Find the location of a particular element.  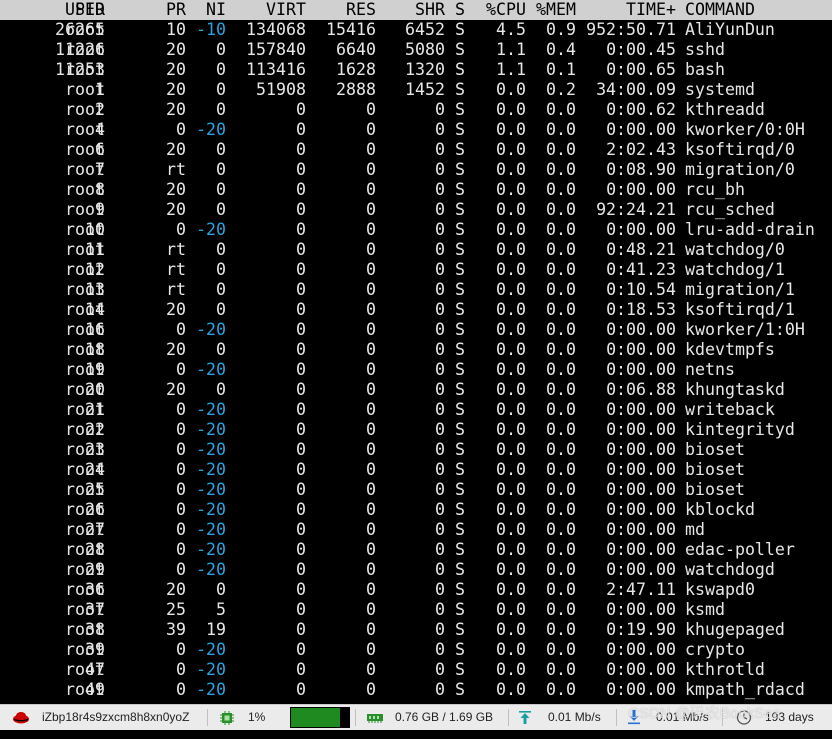

process-row: 11 root rt 0 0 0 0 S 0.0 0.0 0:48.21 watchdog/0 is located at coordinates (416, 250).